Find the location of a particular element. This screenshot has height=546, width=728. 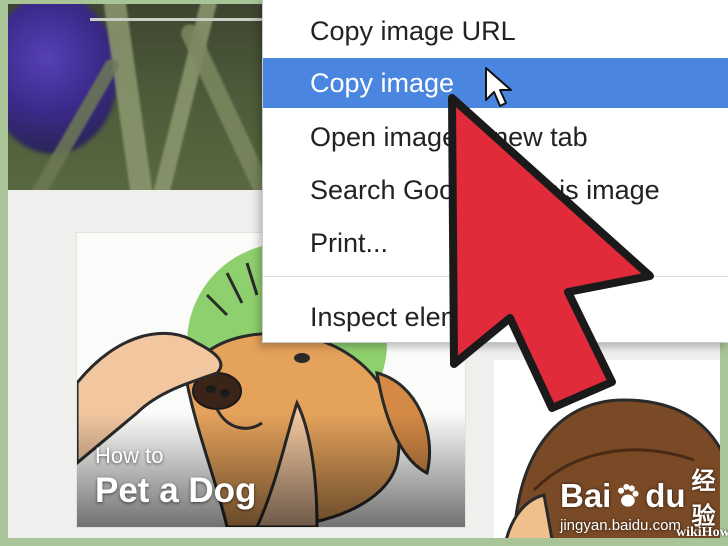

card-caption-how-to: How to is located at coordinates (129, 455).